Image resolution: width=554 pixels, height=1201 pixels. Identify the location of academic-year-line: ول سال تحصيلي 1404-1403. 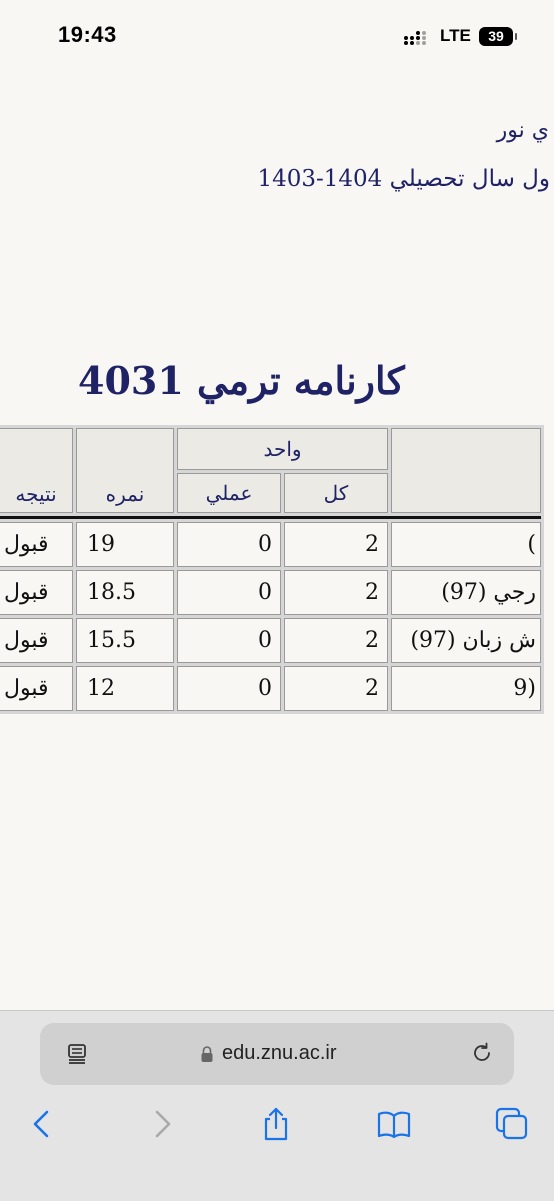
(403, 179).